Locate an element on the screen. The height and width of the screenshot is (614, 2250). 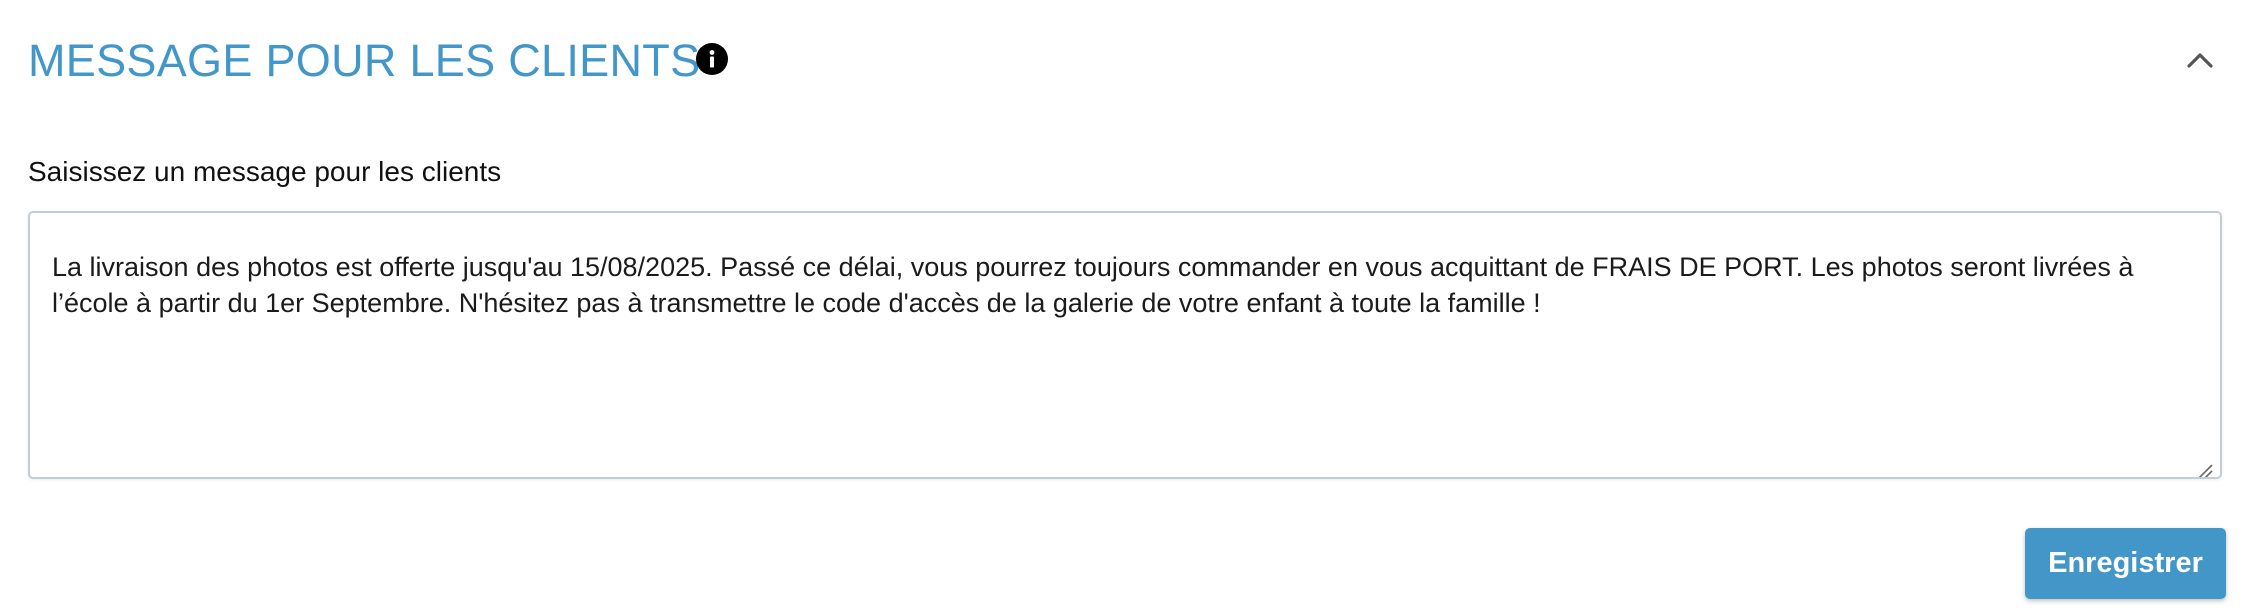
chevron-up-icon is located at coordinates (2200, 60).